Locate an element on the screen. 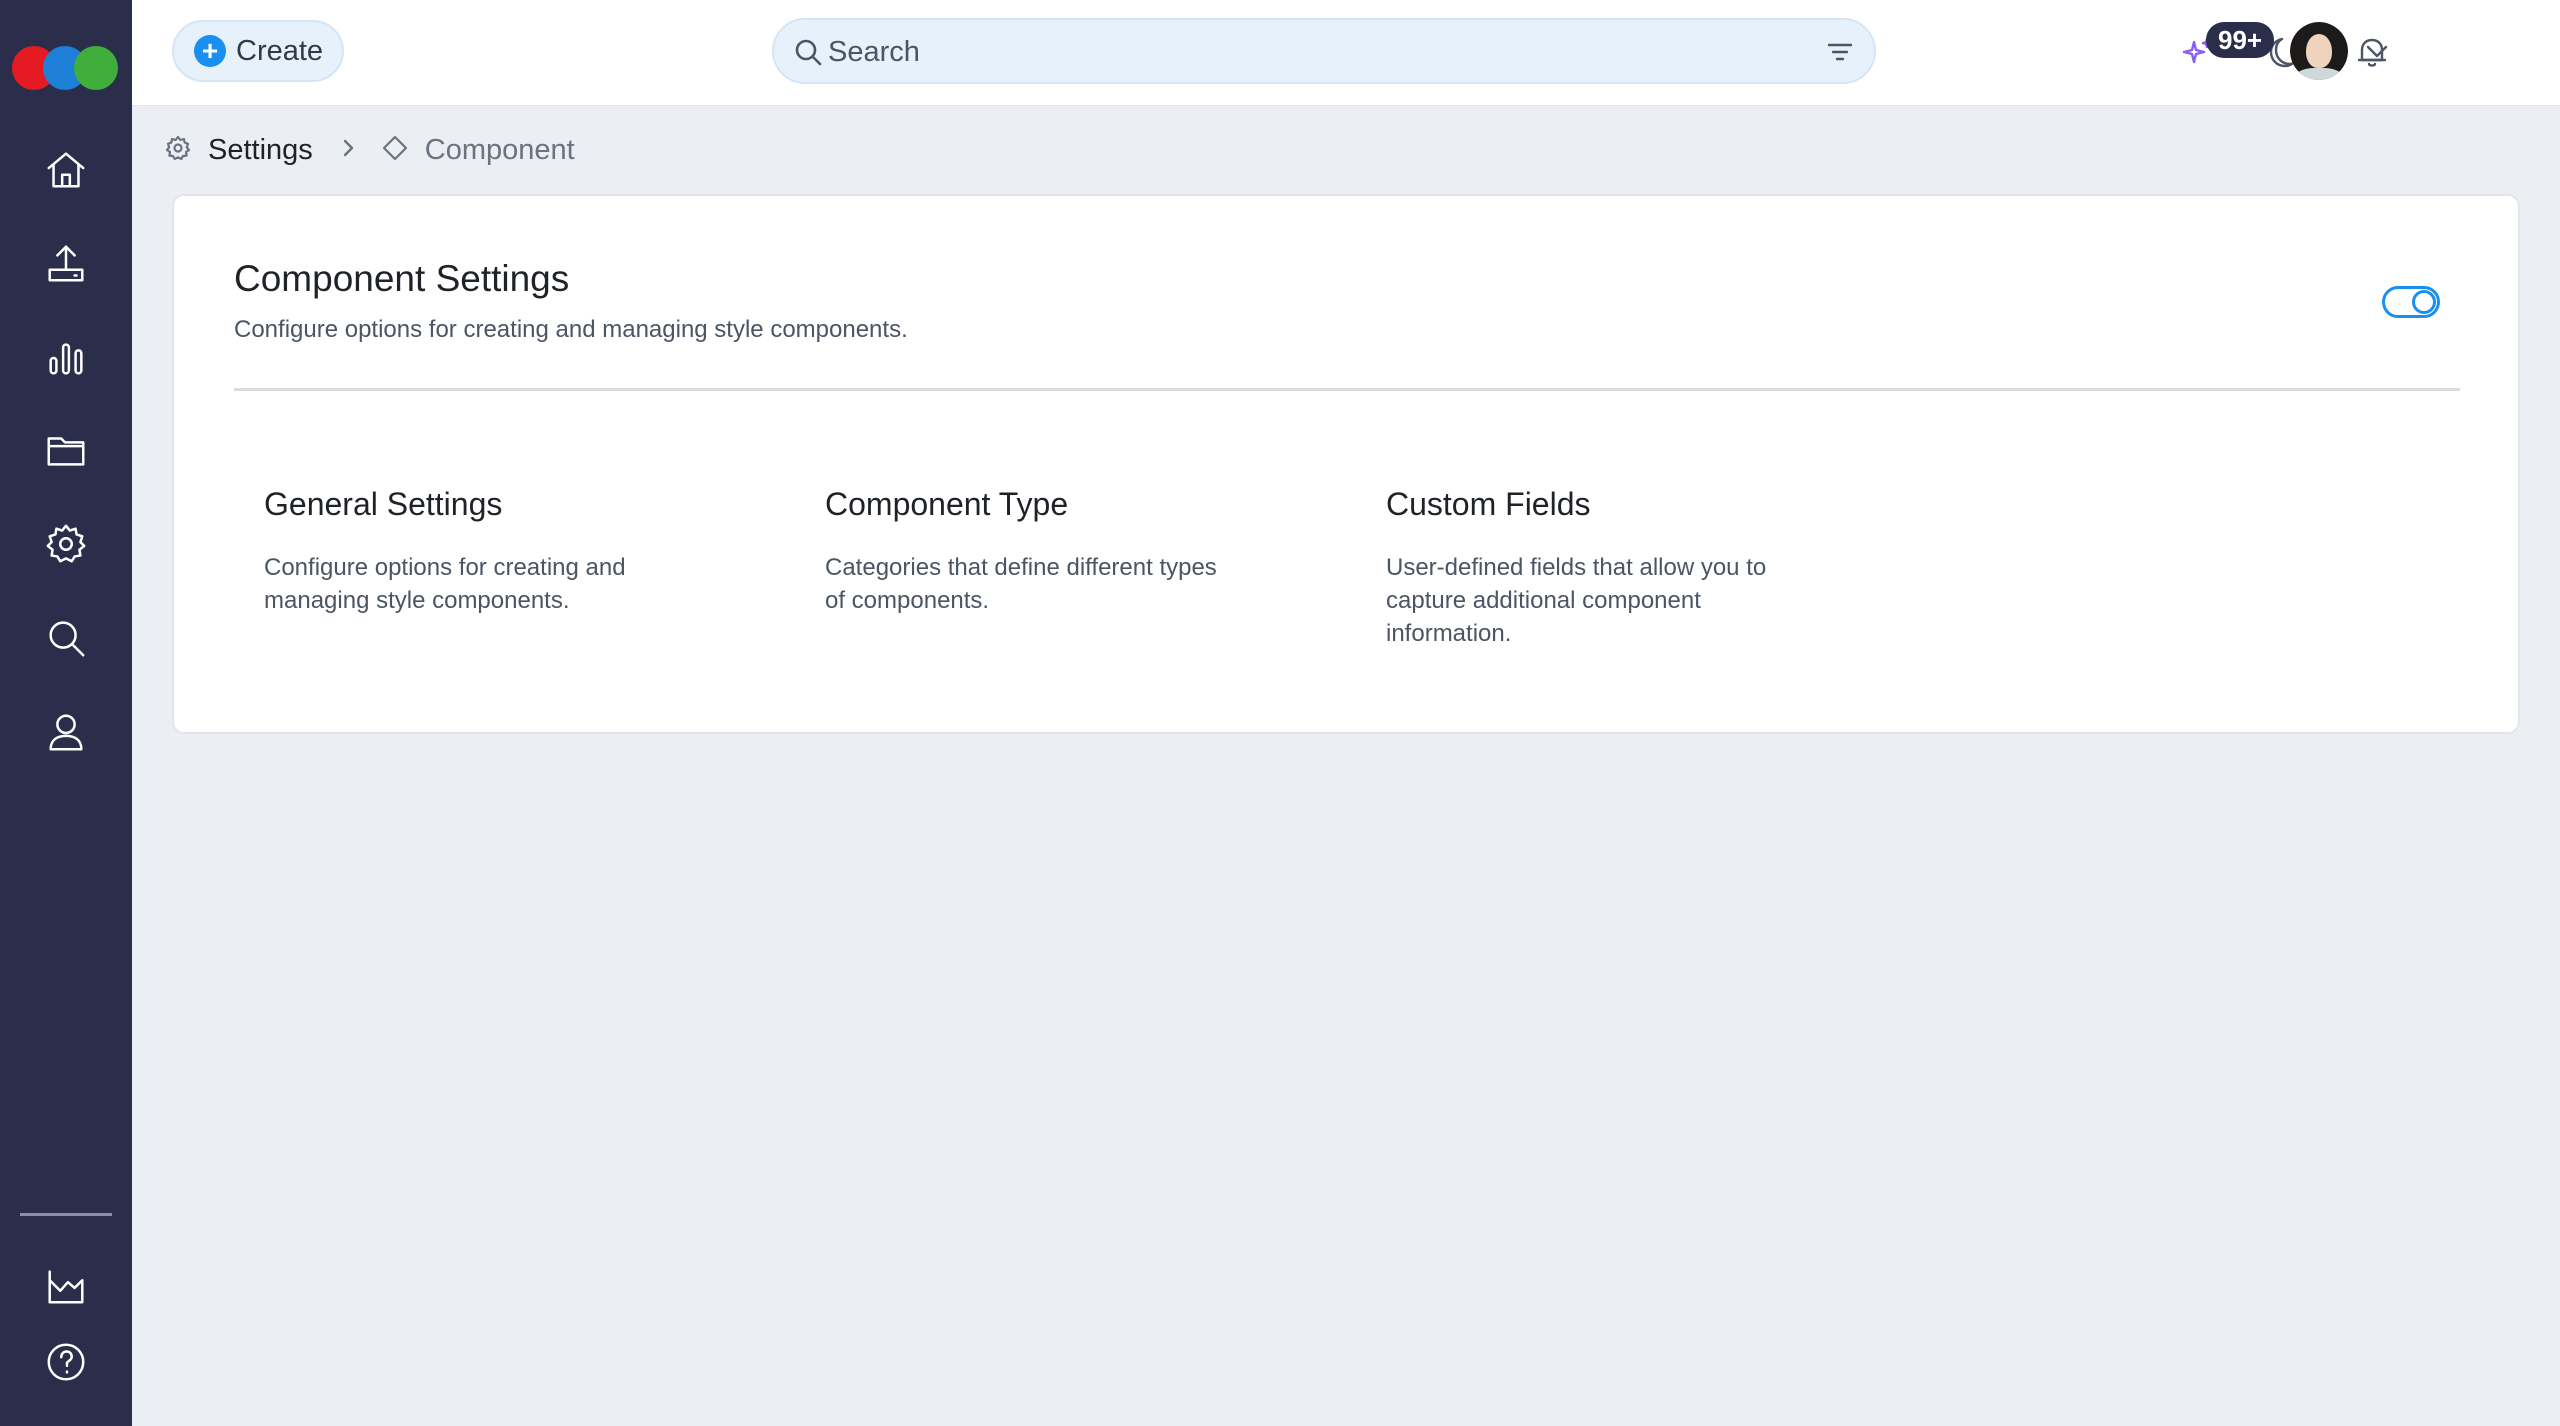 Image resolution: width=2560 pixels, height=1426 pixels. sidebar-item-upload is located at coordinates (66, 264).